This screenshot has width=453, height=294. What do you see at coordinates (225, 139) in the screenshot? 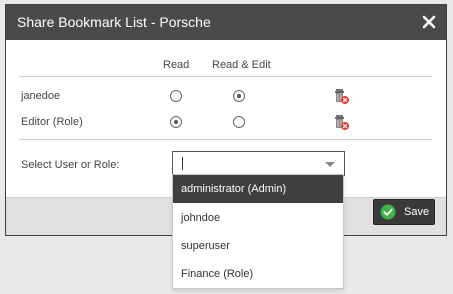
I see `rows-divider` at bounding box center [225, 139].